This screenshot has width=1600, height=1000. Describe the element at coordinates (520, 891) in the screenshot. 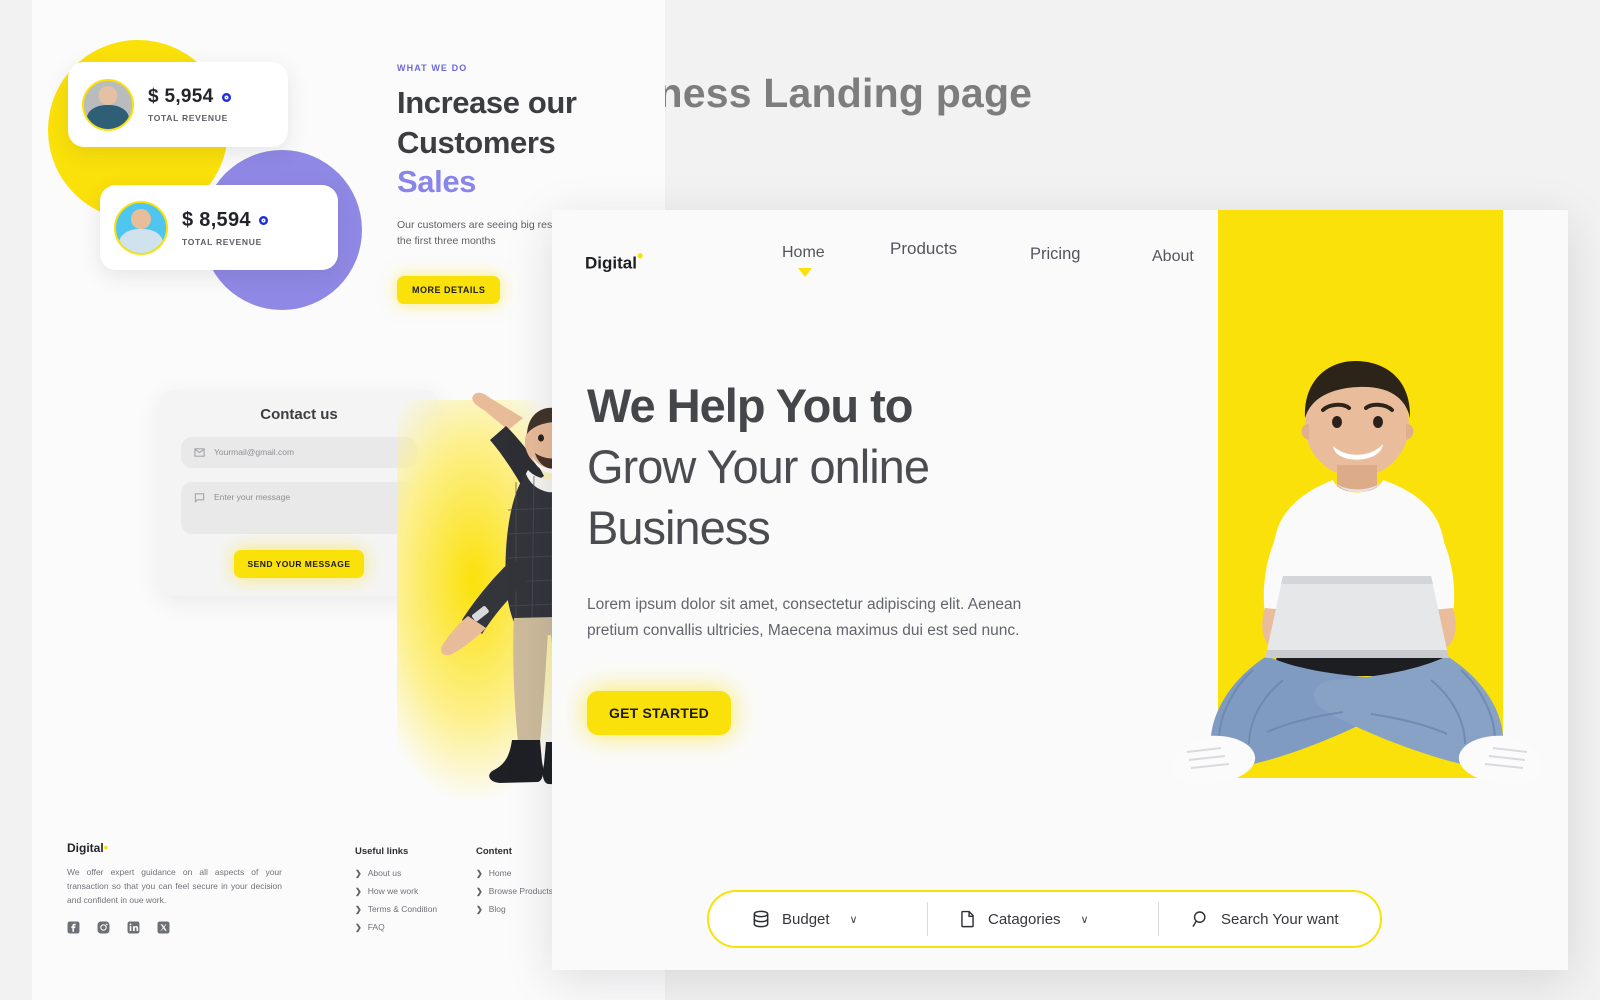

I see `footer-link-label: Browse Products` at that location.